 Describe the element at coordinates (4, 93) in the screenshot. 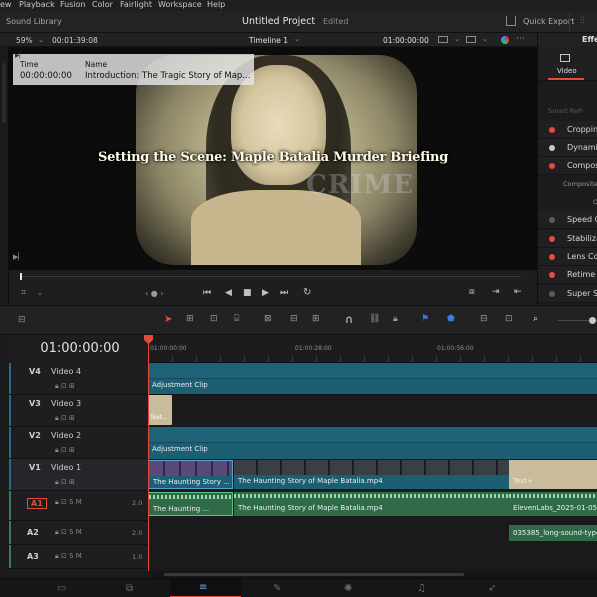

I see `left-scrollbar` at that location.